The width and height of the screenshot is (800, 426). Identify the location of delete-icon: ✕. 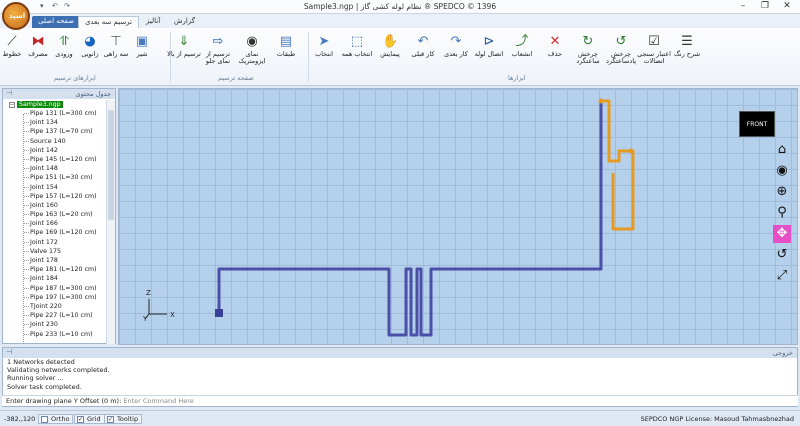
(555, 41).